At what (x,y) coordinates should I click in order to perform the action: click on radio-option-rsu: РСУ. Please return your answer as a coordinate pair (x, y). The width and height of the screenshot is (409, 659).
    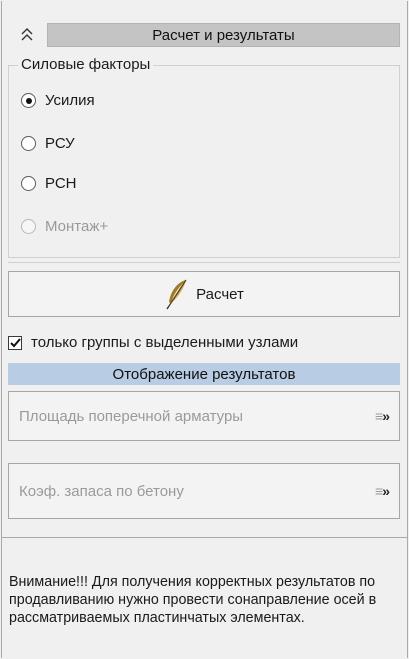
    Looking at the image, I should click on (48, 143).